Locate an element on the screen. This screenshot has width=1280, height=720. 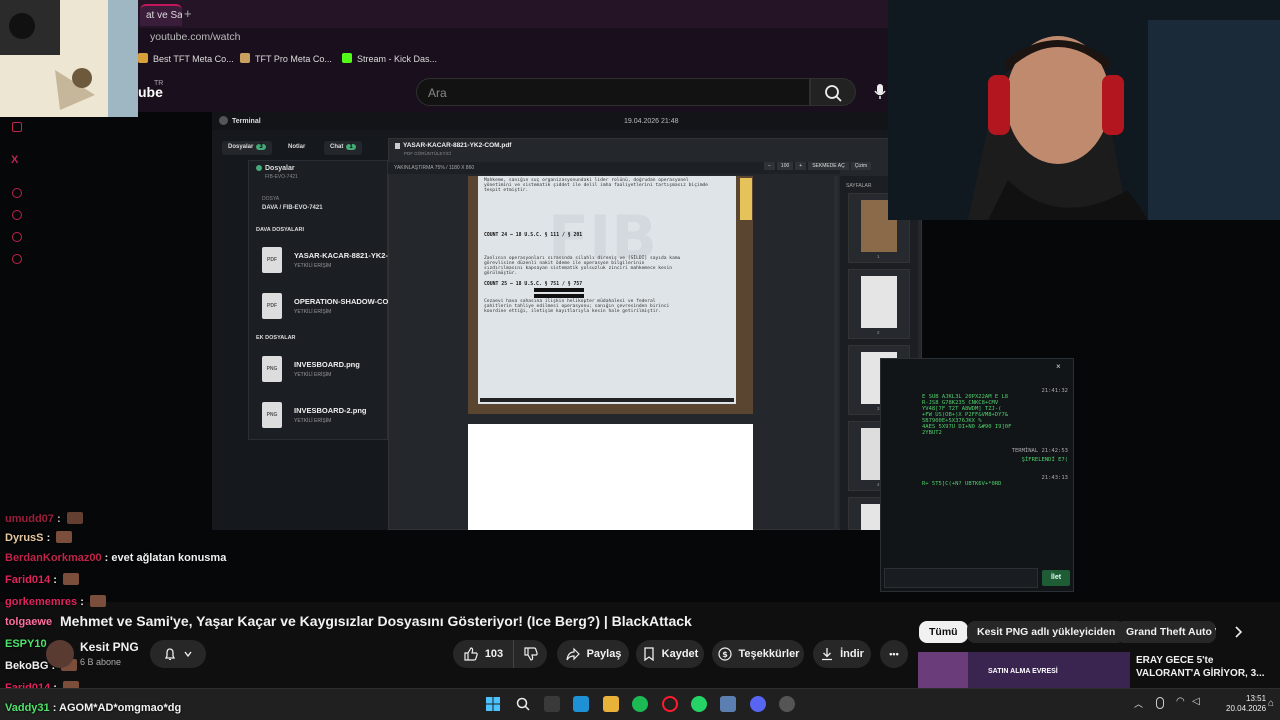
search-button is located at coordinates (833, 92).